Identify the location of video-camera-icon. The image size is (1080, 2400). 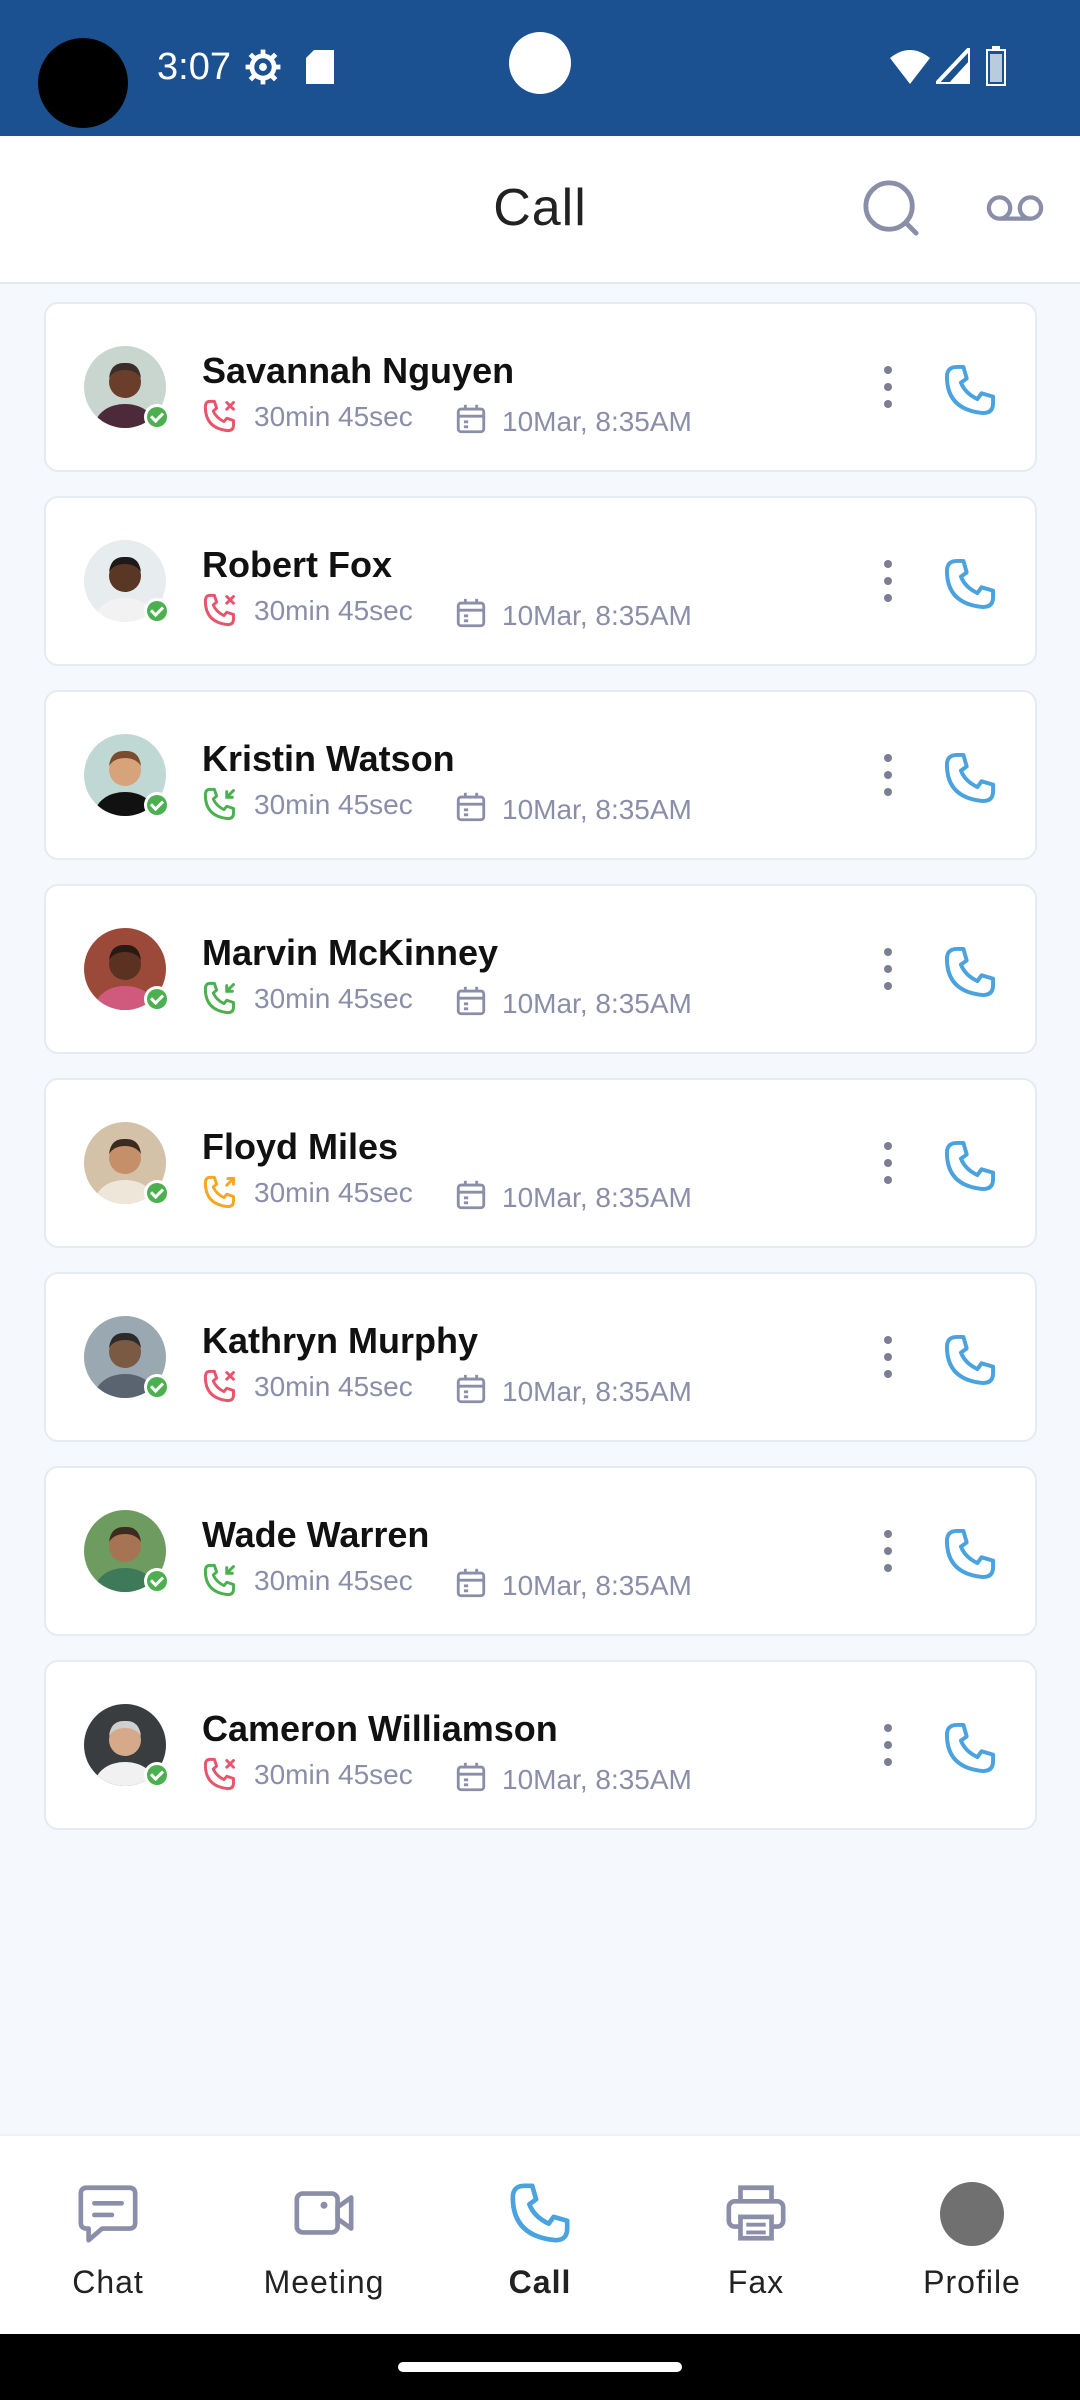
(324, 2213).